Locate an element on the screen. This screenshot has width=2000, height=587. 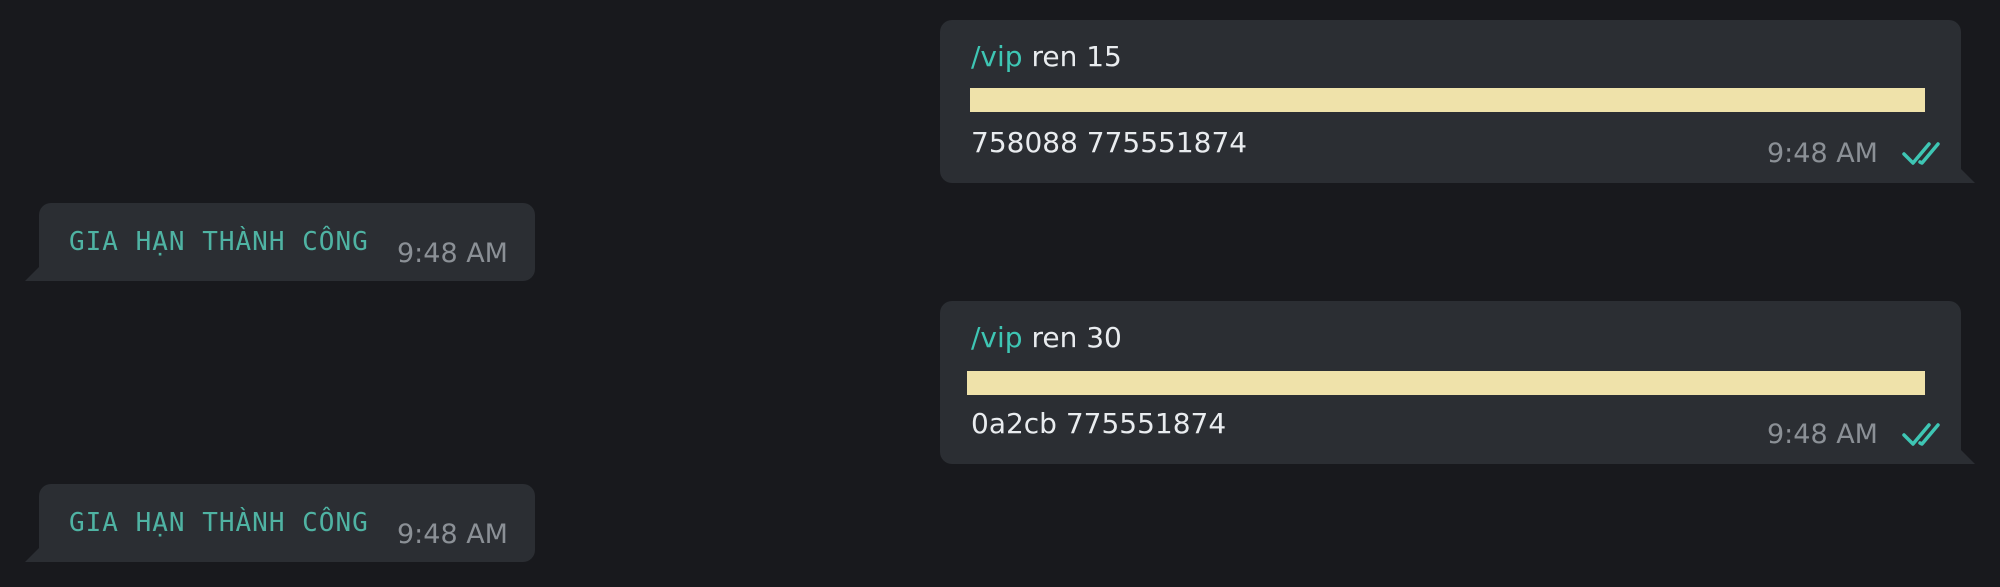
command-args: ren 15 is located at coordinates (1072, 56).